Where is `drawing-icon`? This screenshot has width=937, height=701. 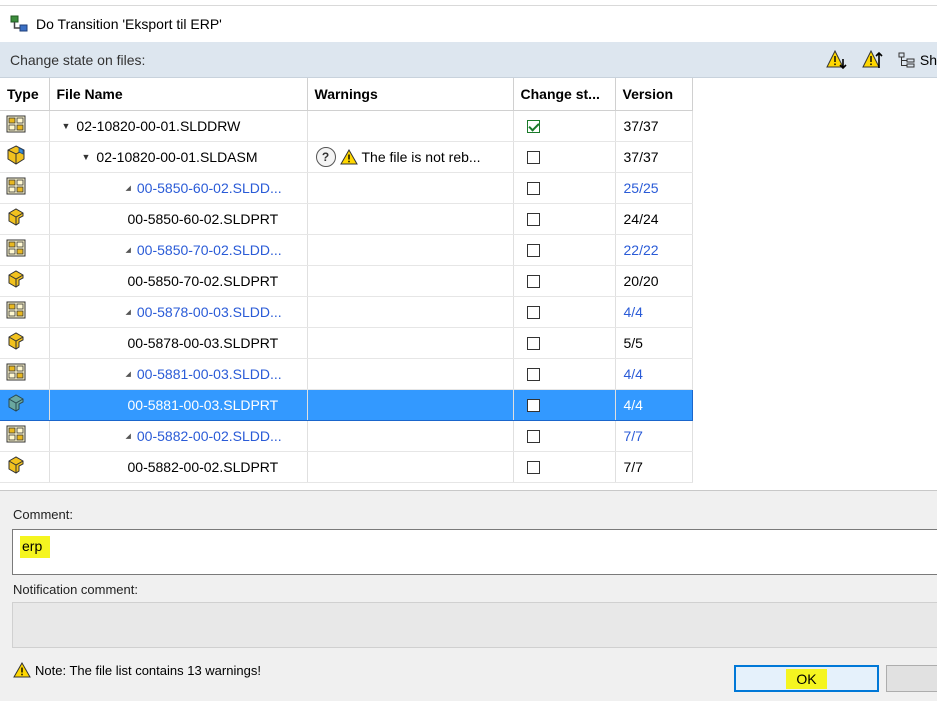 drawing-icon is located at coordinates (16, 125).